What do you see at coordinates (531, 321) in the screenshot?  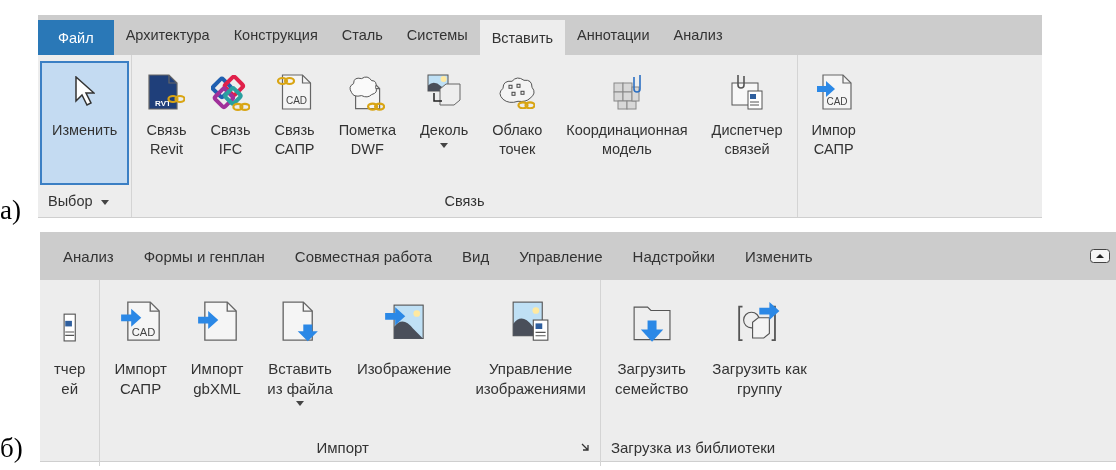 I see `picture-document-icon` at bounding box center [531, 321].